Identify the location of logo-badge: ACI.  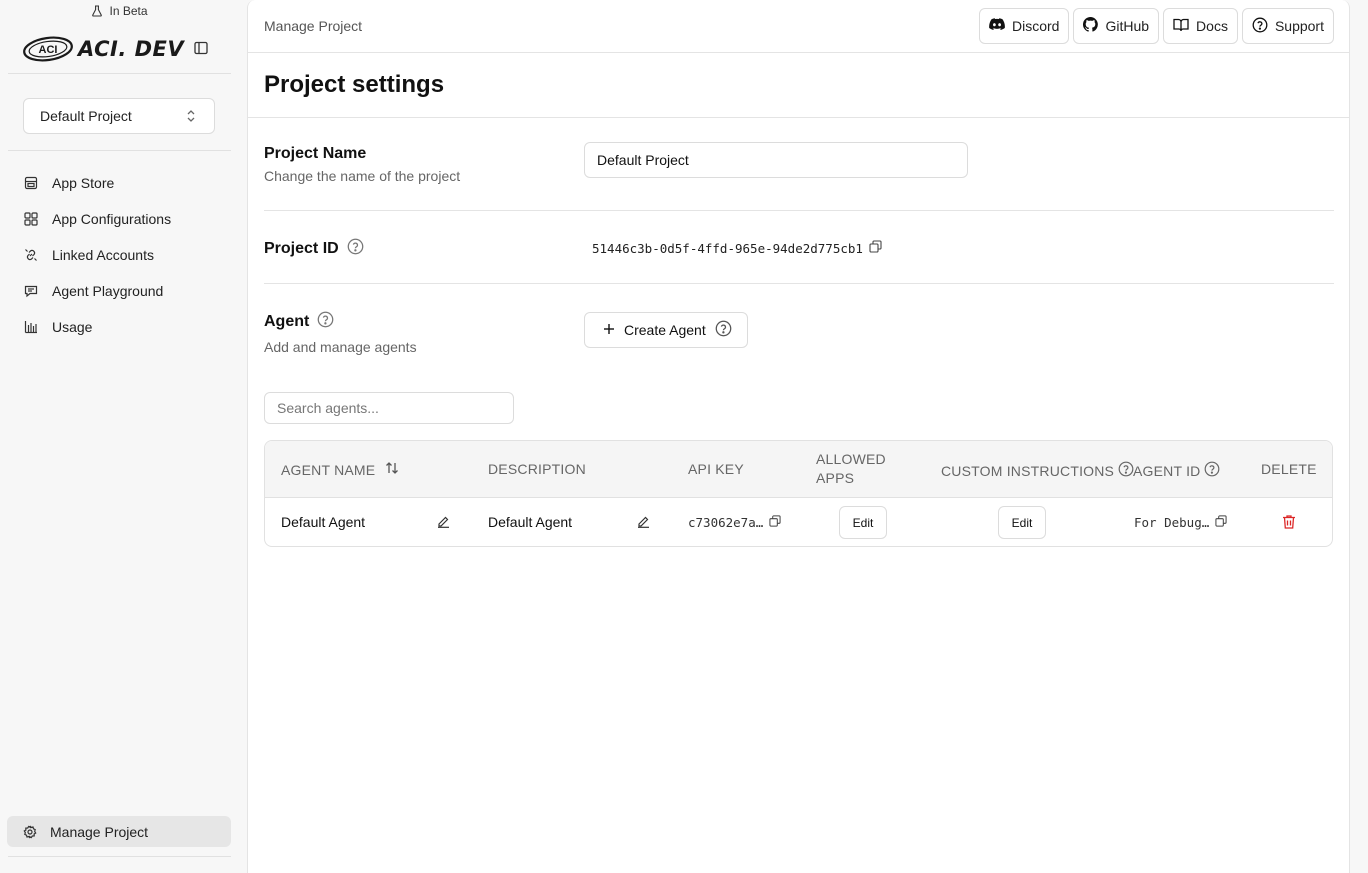
(48, 50).